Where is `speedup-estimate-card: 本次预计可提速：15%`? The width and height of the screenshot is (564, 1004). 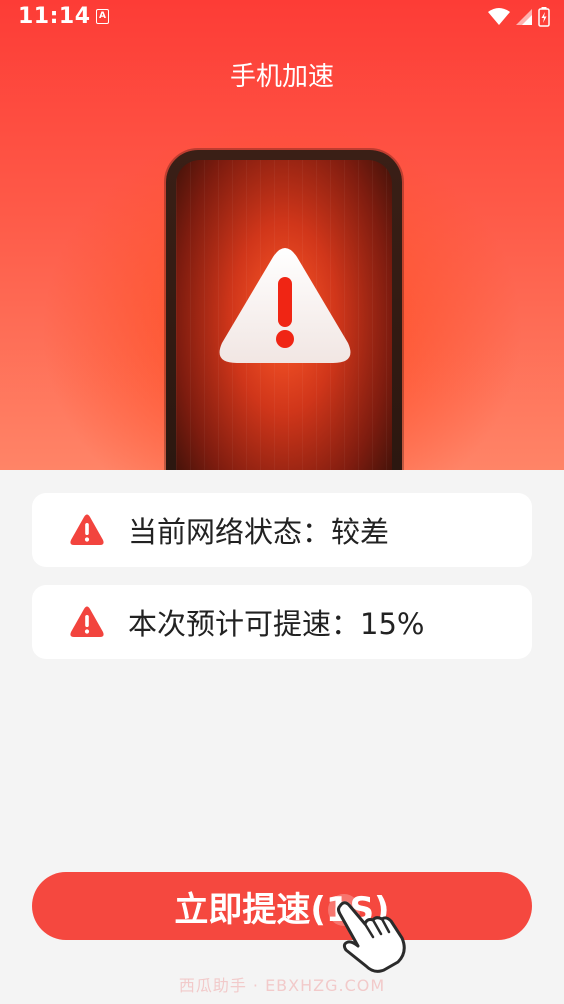 speedup-estimate-card: 本次预计可提速：15% is located at coordinates (282, 622).